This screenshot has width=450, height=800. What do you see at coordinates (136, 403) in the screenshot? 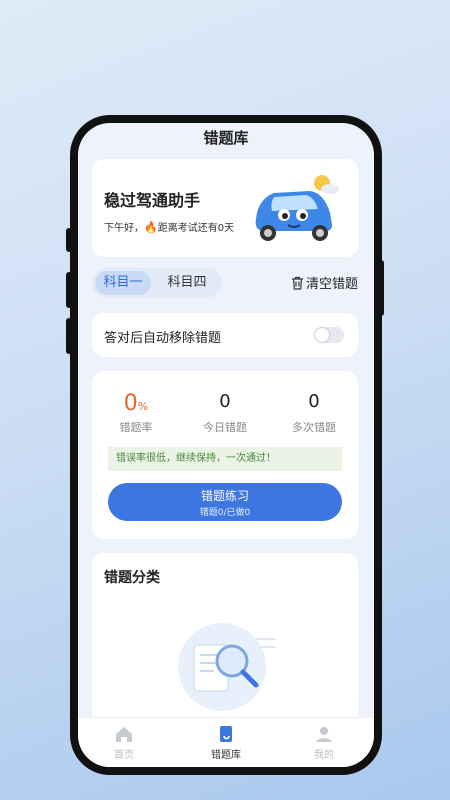
I see `error-rate-value: 0%` at bounding box center [136, 403].